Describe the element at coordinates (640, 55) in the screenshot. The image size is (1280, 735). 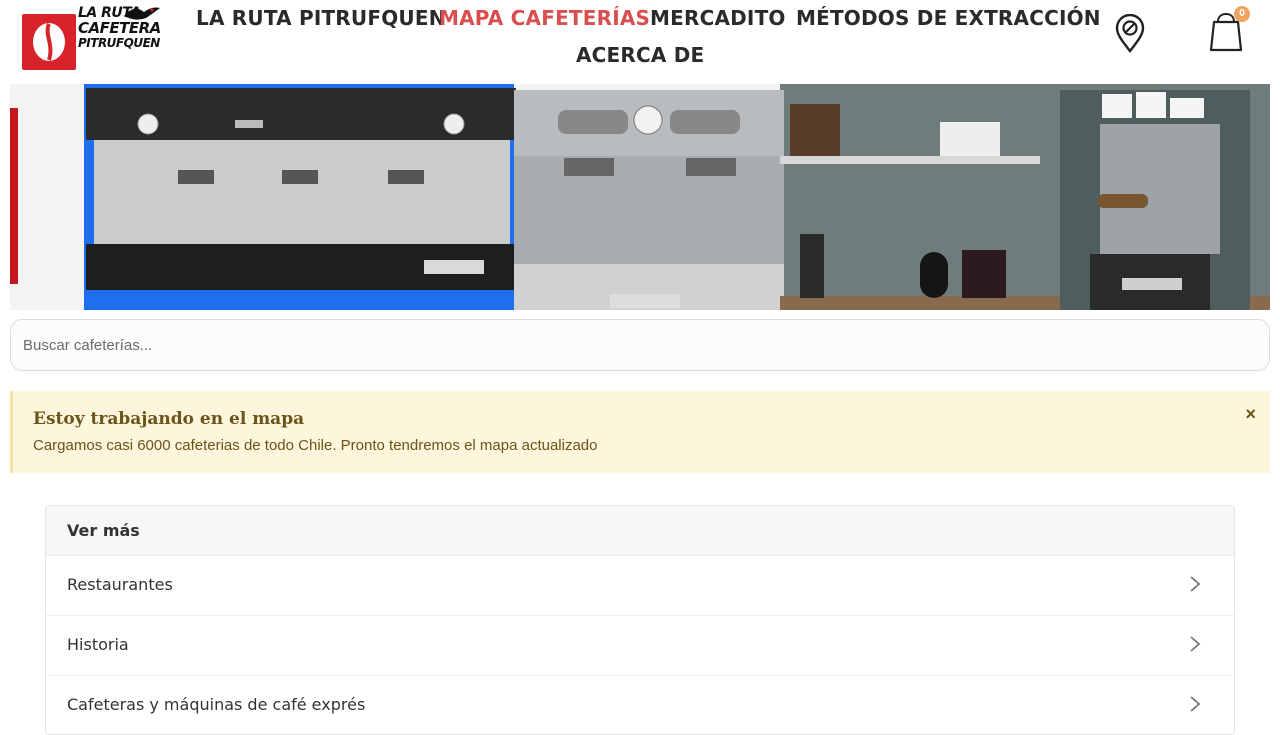
I see `nav-acerca-de: ACERCA DE` at that location.